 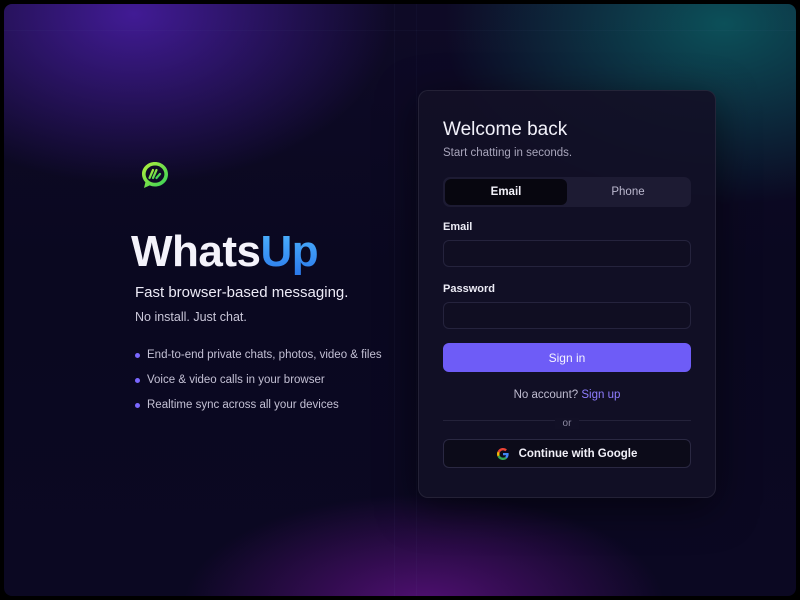 I want to click on feature-text: Voice & video calls in your browser, so click(x=236, y=380).